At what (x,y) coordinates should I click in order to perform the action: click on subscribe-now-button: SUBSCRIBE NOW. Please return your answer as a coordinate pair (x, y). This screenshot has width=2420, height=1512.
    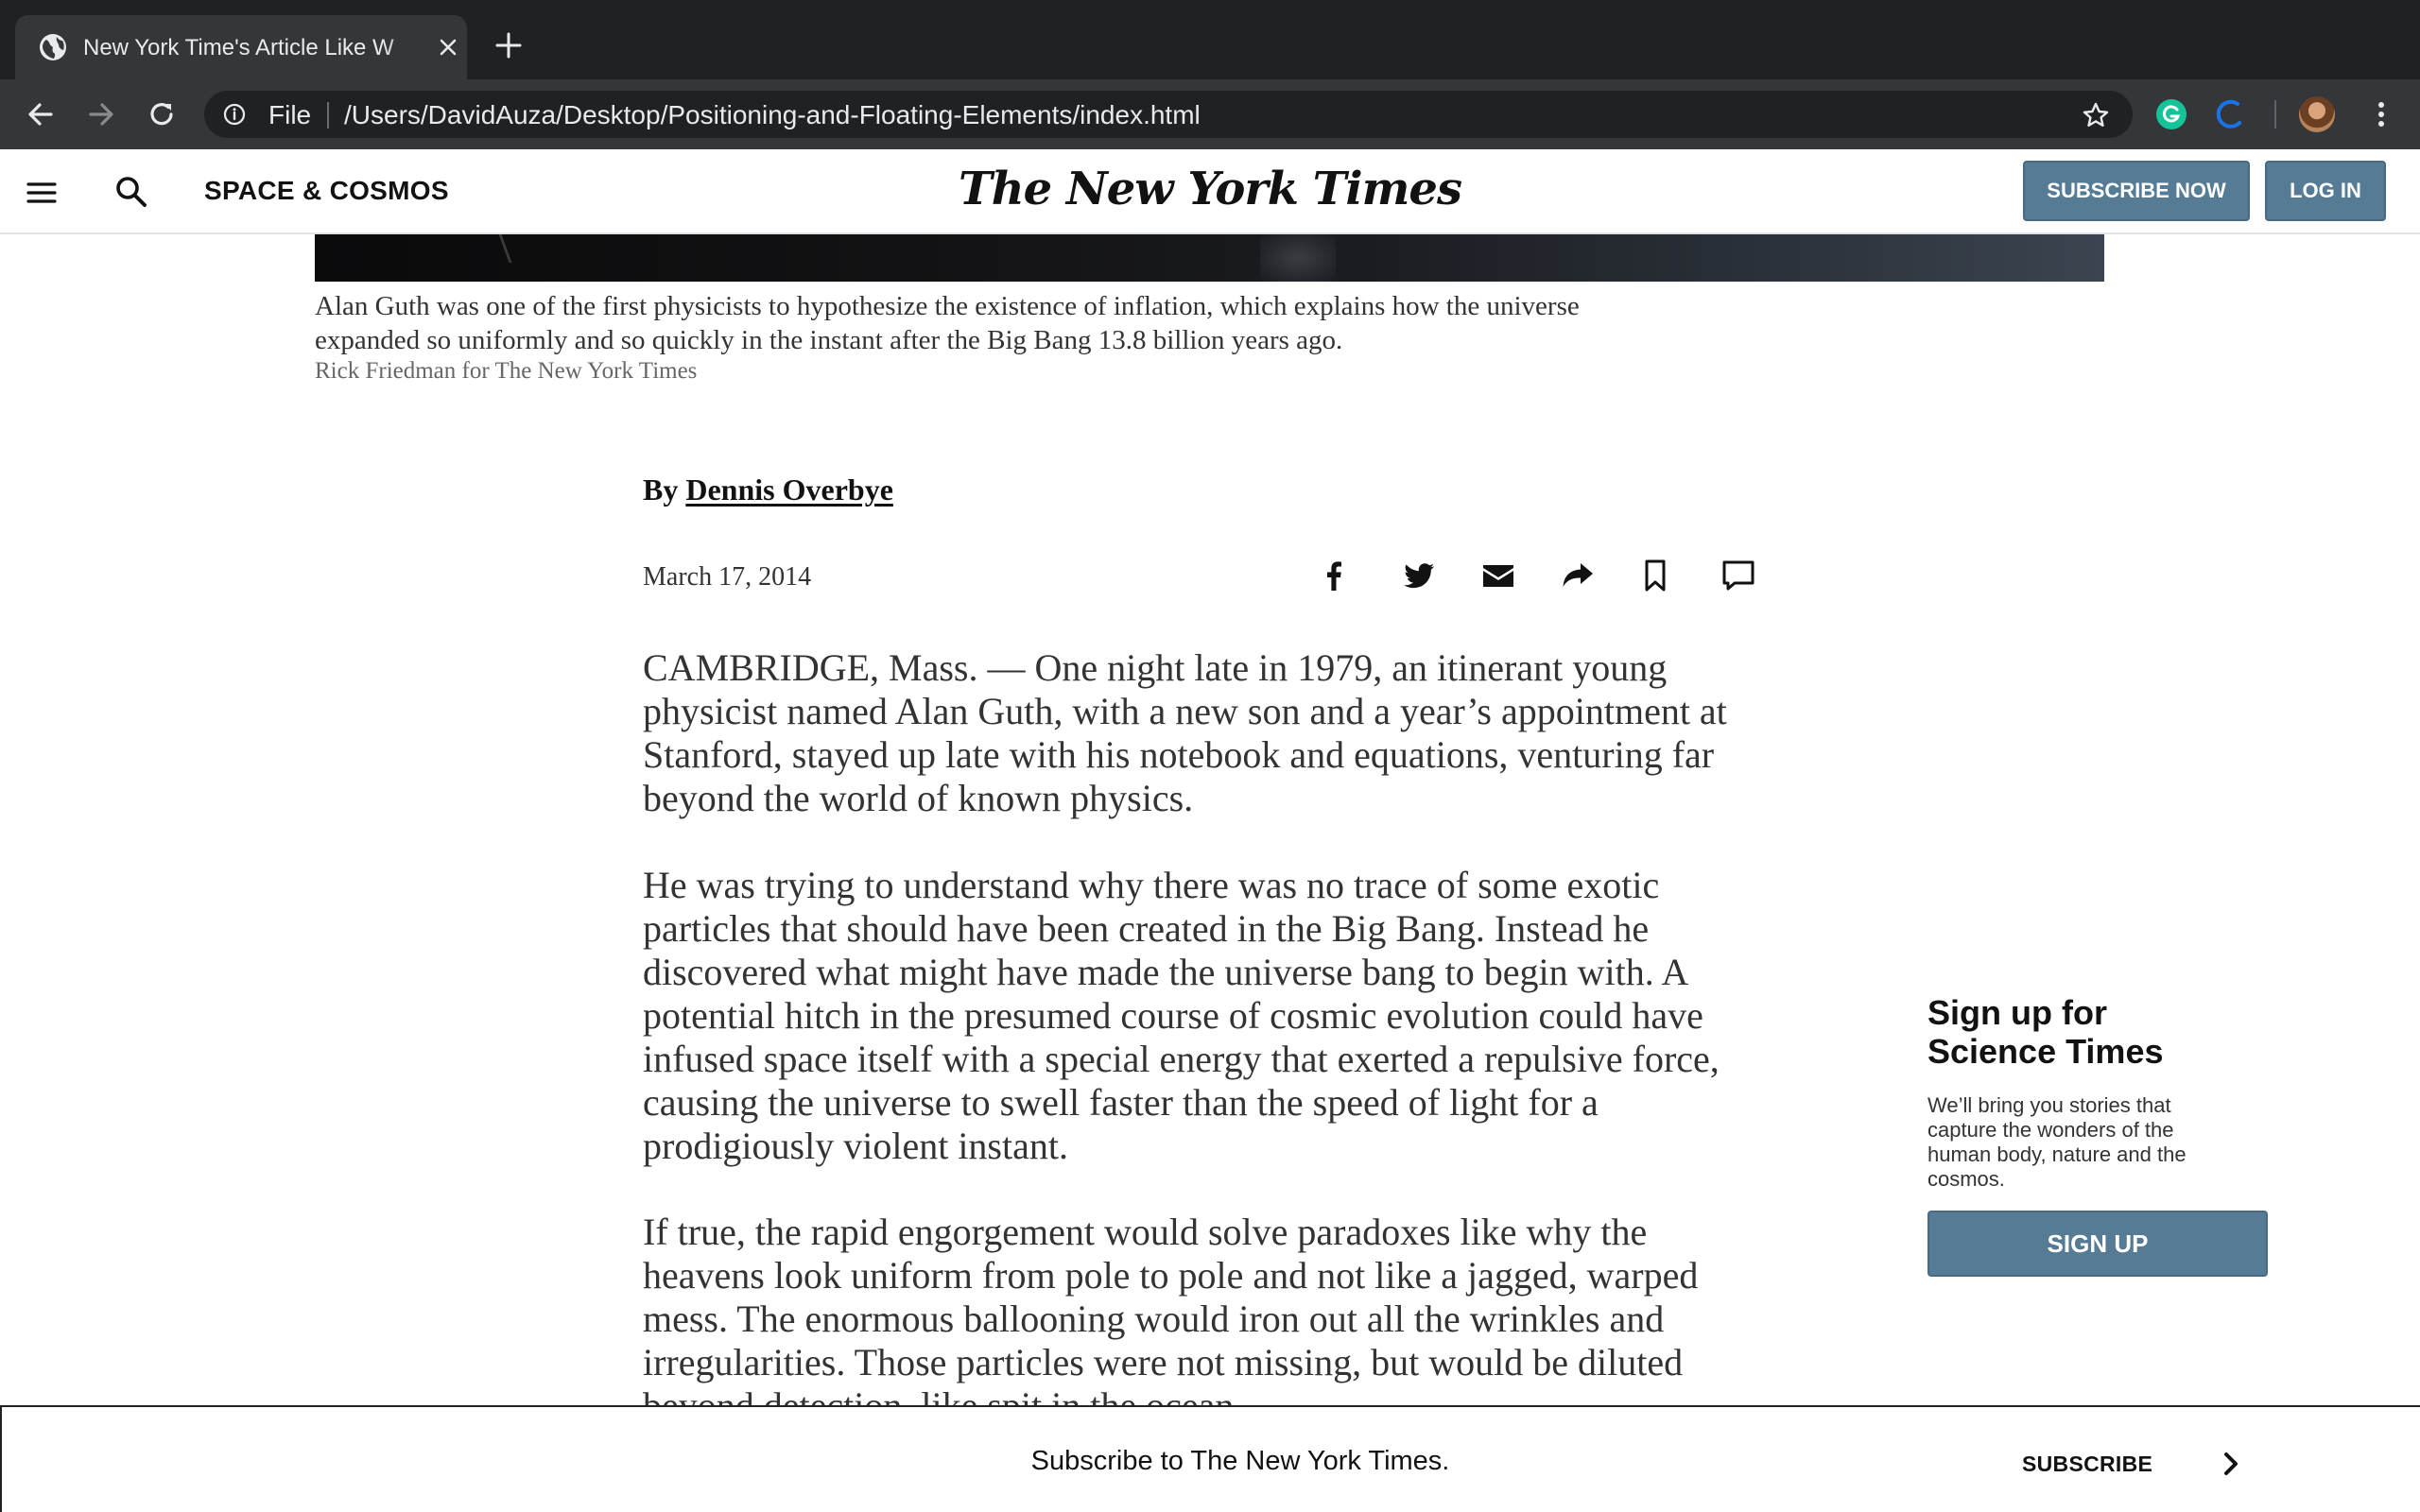
    Looking at the image, I should click on (2136, 191).